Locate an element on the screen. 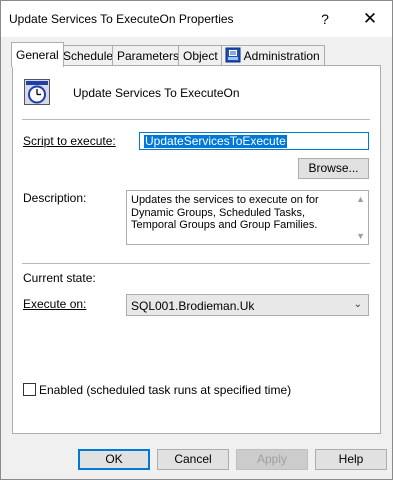  tab-administration: Administration is located at coordinates (273, 55).